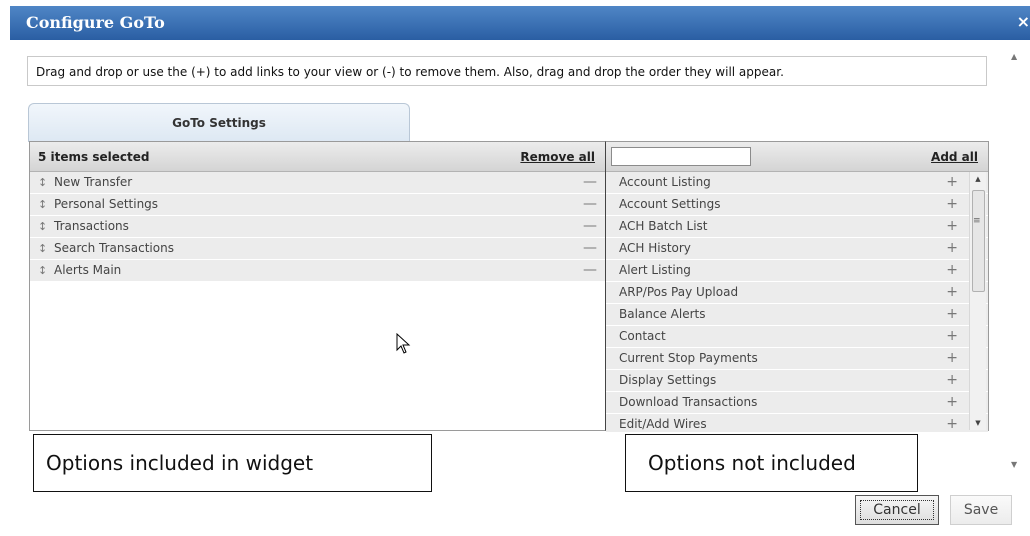 The image size is (1030, 536). I want to click on available-list-scrollbar: ▲ ≡ ▼, so click(977, 301).